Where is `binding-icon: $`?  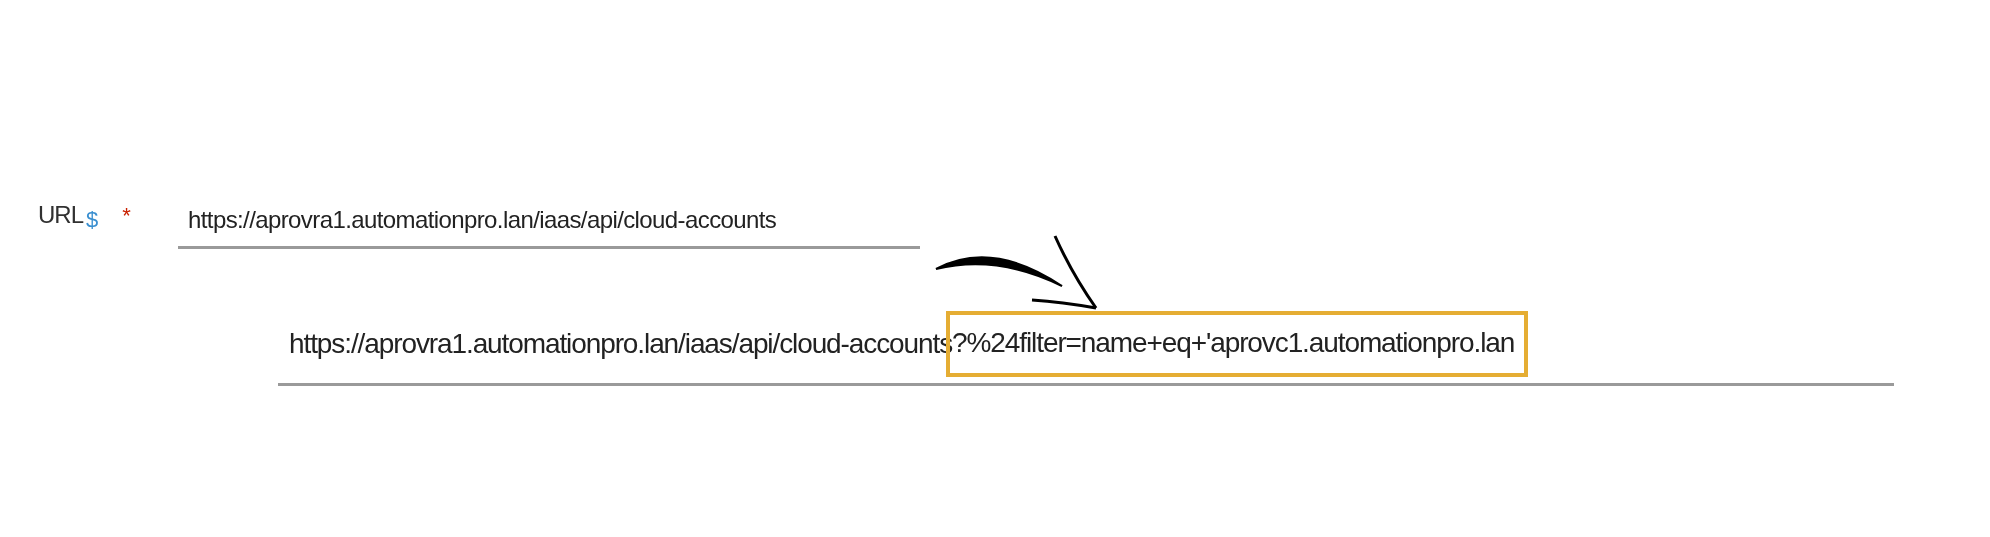 binding-icon: $ is located at coordinates (92, 220).